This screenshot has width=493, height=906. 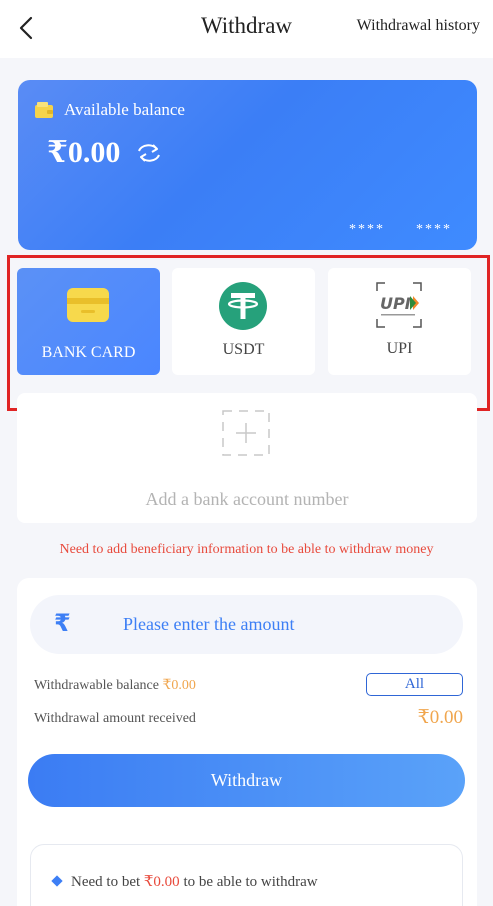 I want to click on notice-amount: ₹0.00, so click(x=161, y=882).